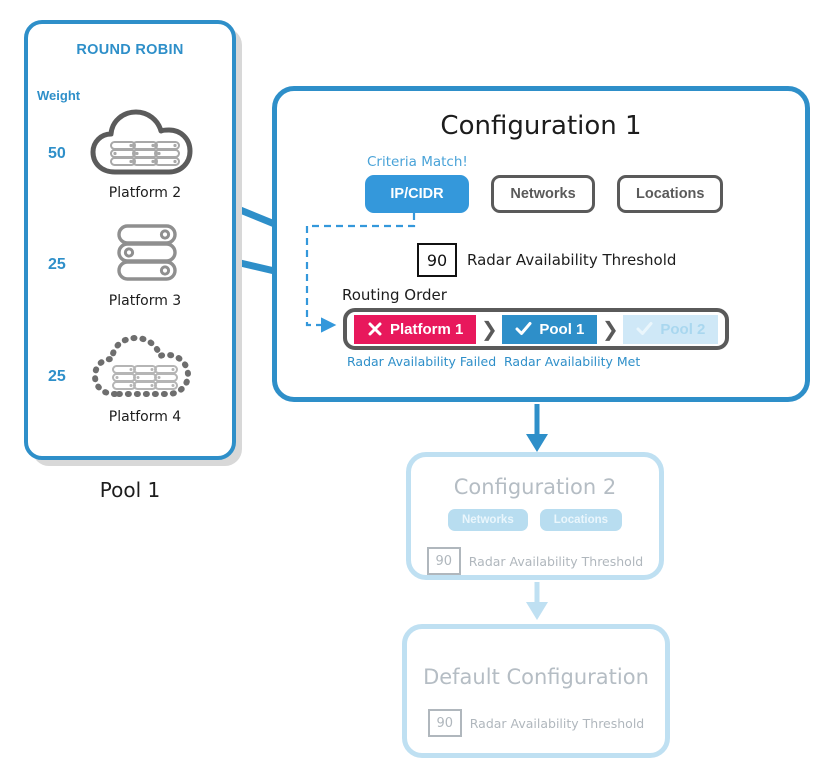  I want to click on pool-member-0: Platform 2, so click(145, 153).